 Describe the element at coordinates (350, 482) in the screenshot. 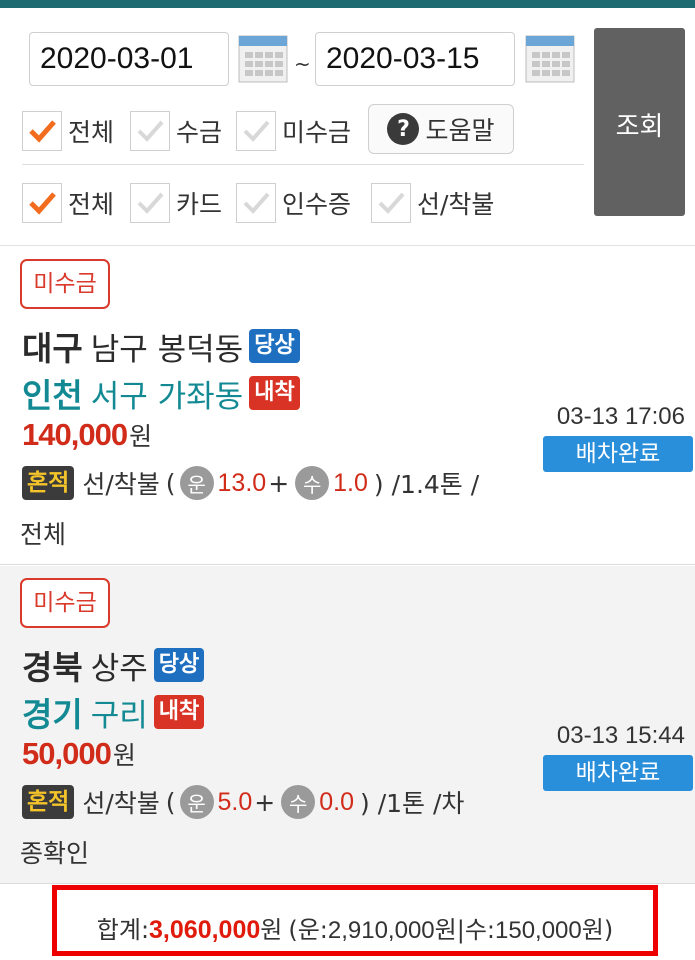

I see `fee-value: 1.0` at that location.